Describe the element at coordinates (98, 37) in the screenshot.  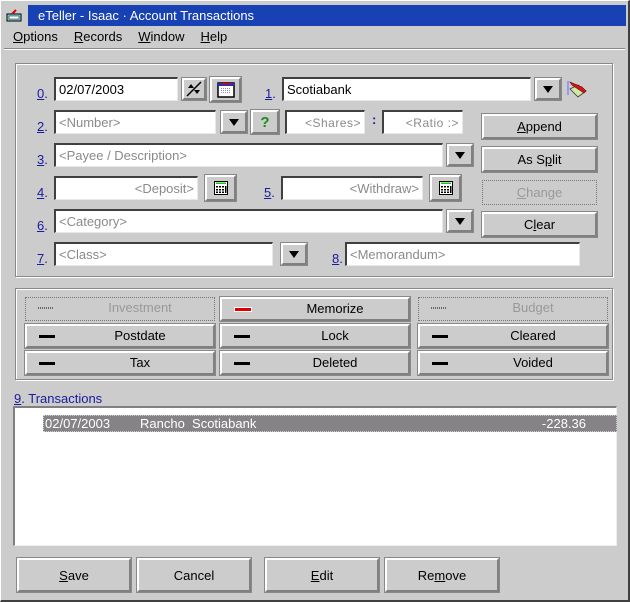
I see `menu-records: Records` at that location.